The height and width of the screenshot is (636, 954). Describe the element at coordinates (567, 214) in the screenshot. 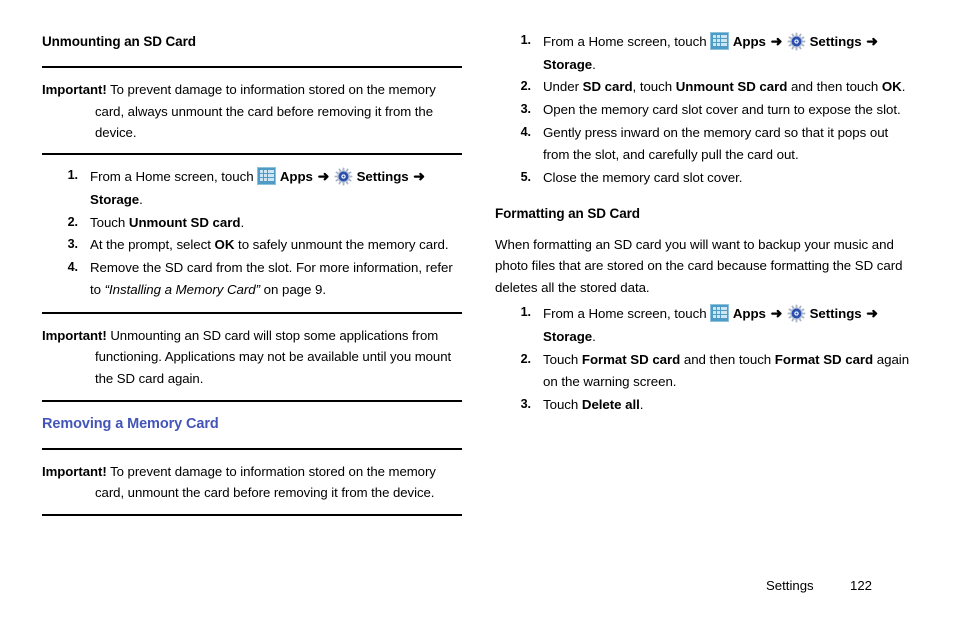

I see `section-heading-formatting: Formatting an SD Card` at that location.